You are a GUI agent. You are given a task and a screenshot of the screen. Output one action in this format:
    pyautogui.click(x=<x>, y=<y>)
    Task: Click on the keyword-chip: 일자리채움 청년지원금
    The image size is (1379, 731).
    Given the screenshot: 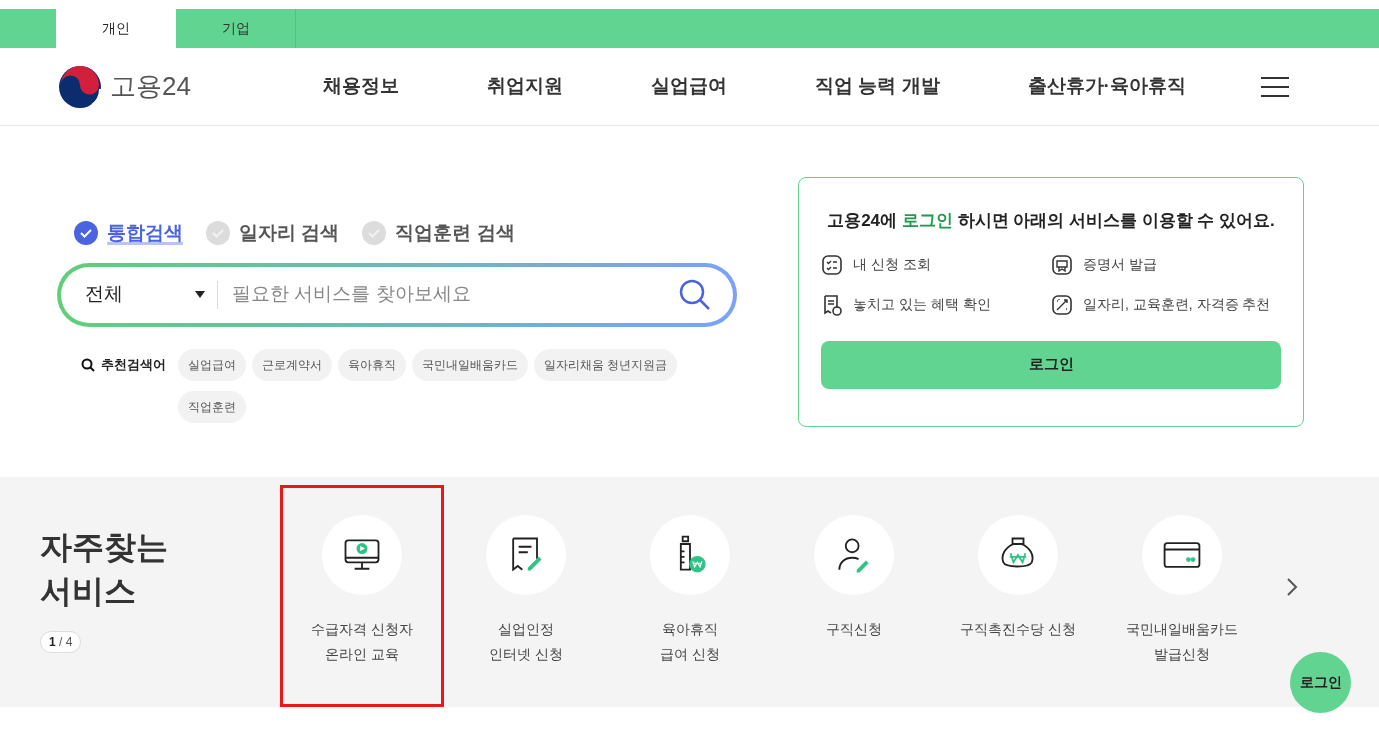 What is the action you would take?
    pyautogui.click(x=606, y=364)
    